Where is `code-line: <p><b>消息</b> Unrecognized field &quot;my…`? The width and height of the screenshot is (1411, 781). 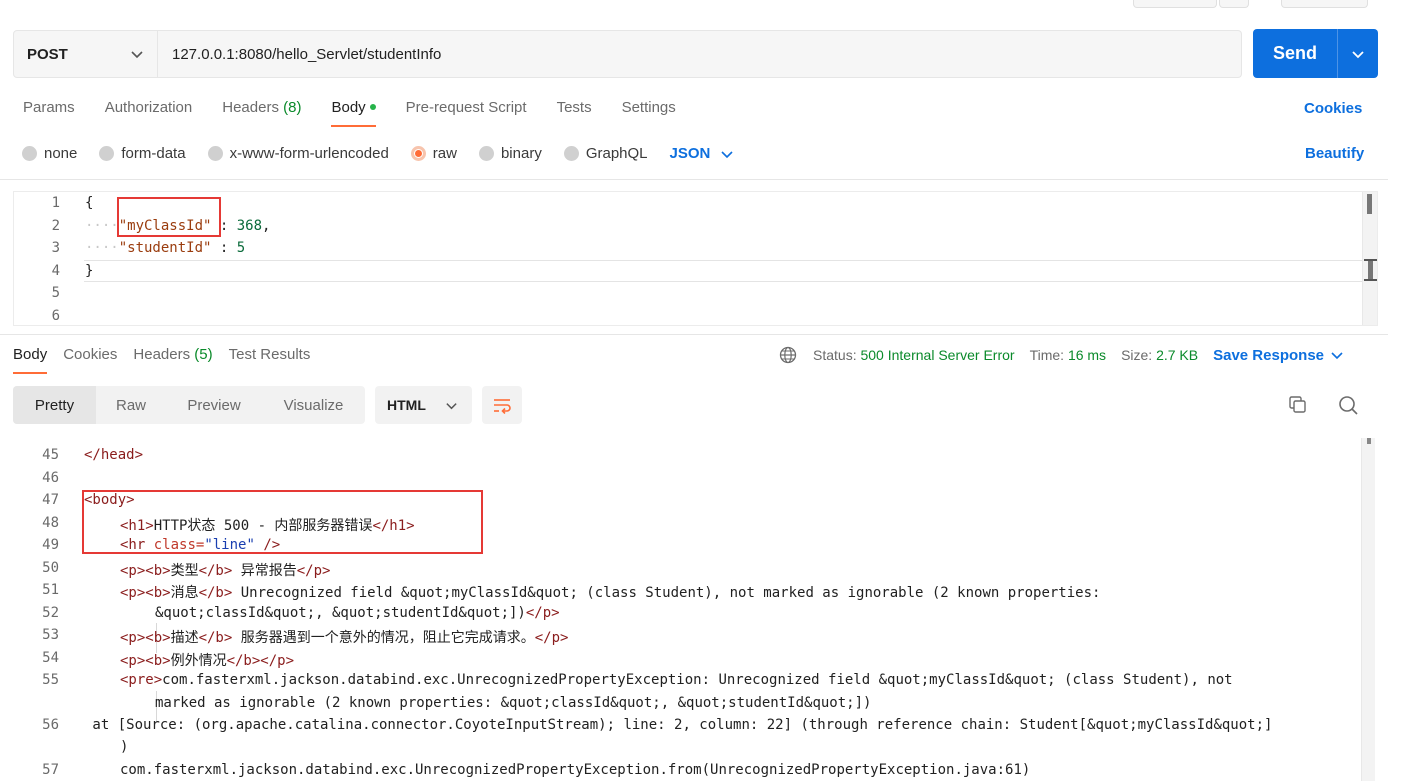
code-line: <p><b>消息</b> Unrecognized field &quot;my… is located at coordinates (610, 592).